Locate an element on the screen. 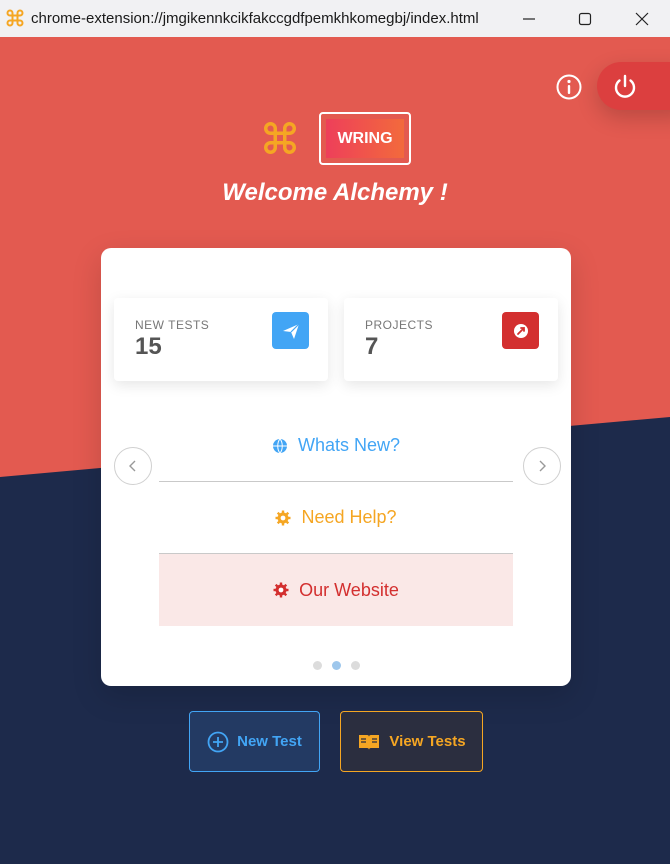 Image resolution: width=670 pixels, height=864 pixels. info-icon is located at coordinates (569, 87).